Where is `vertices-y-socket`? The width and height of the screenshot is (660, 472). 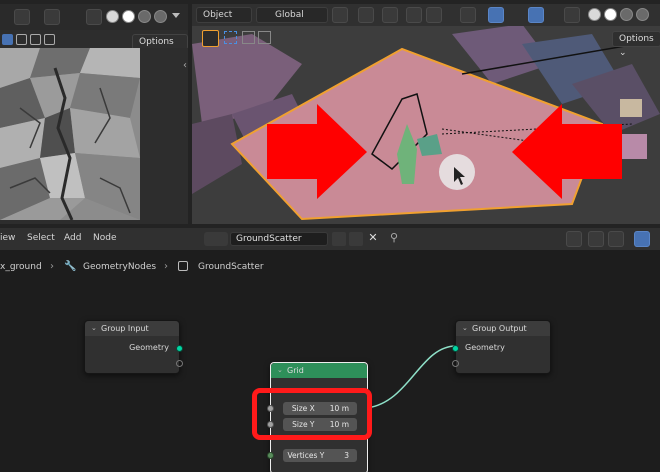 vertices-y-socket is located at coordinates (270, 455).